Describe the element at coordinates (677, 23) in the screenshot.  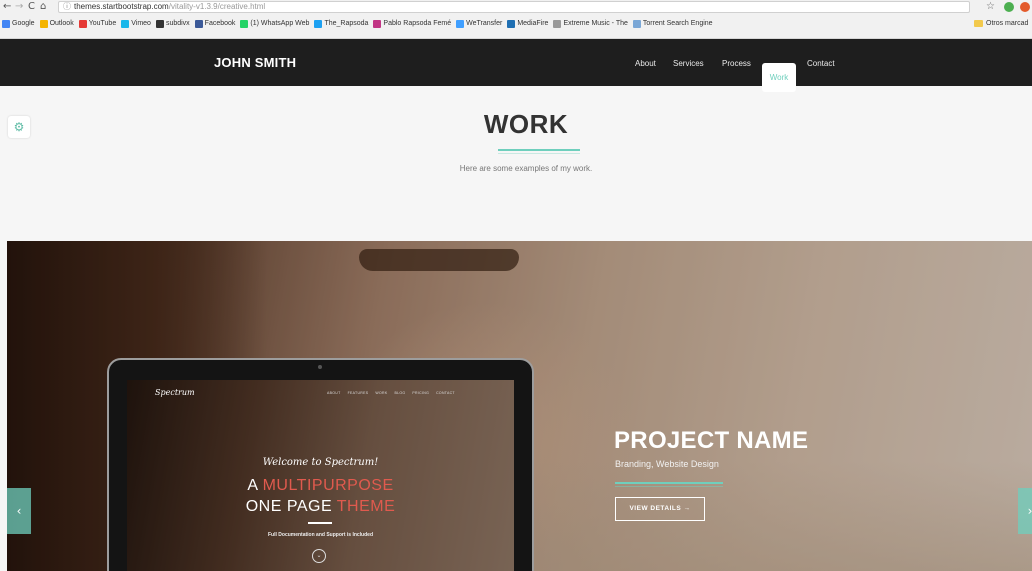
I see `bookmark-label: Torrent Search Engine` at that location.